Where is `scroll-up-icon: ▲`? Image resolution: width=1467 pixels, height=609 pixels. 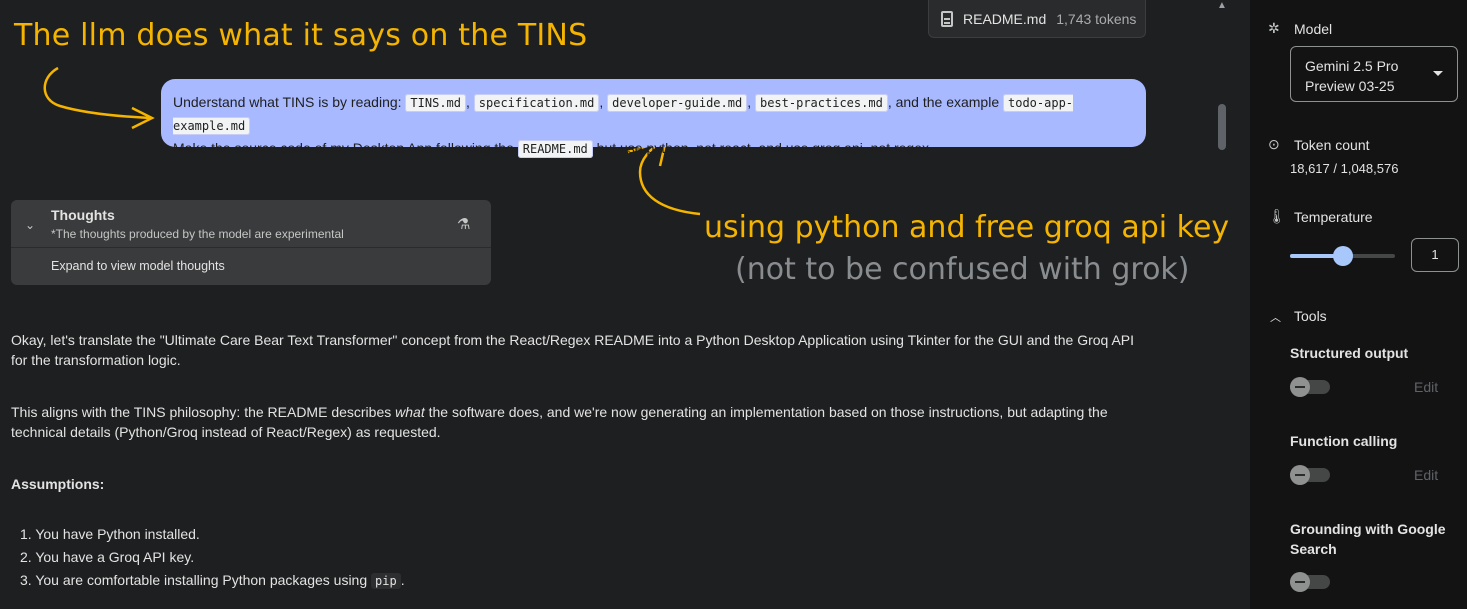
scroll-up-icon: ▲ is located at coordinates (1222, 5).